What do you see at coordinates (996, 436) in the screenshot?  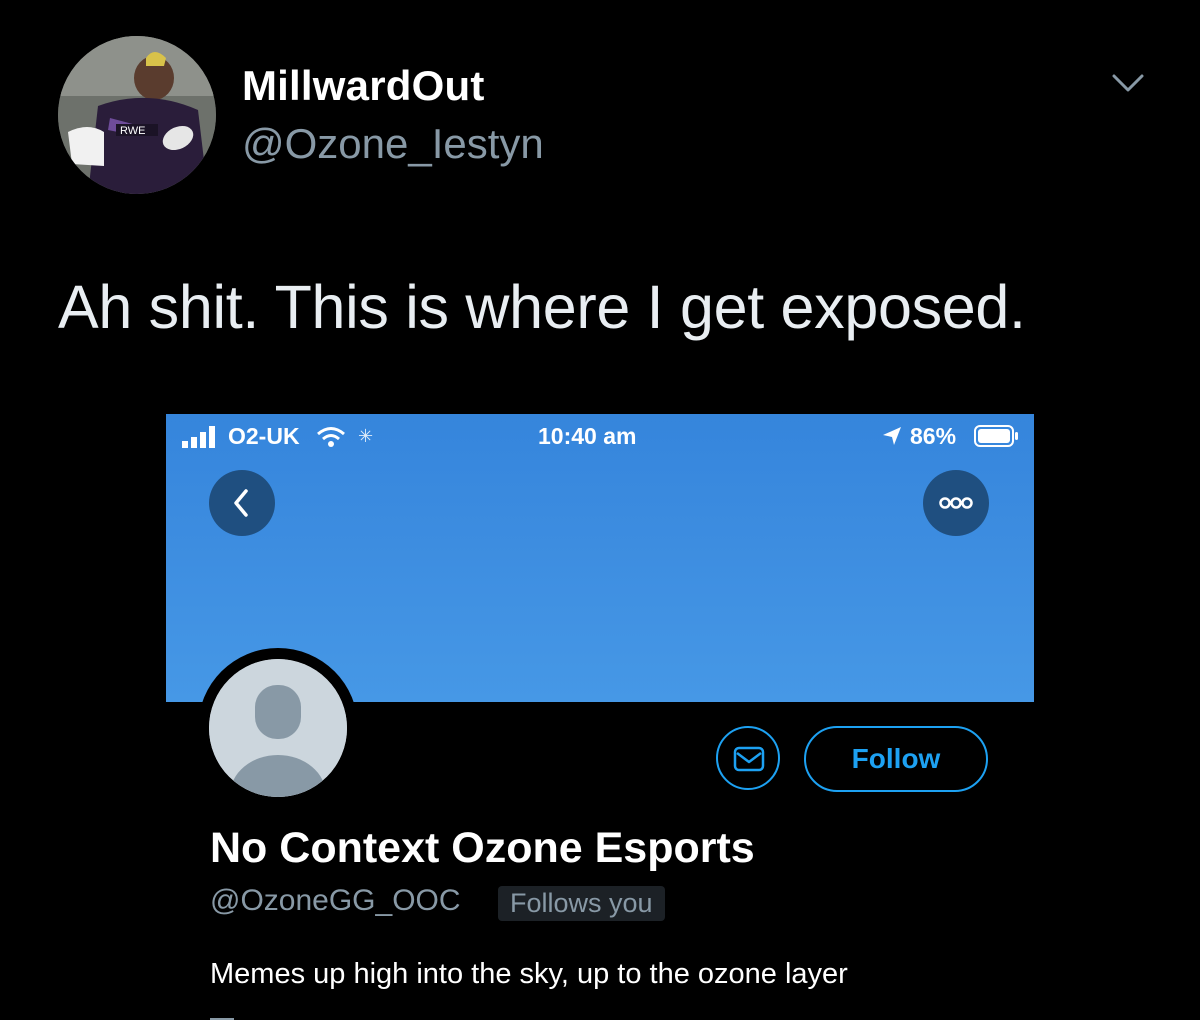 I see `battery-icon` at bounding box center [996, 436].